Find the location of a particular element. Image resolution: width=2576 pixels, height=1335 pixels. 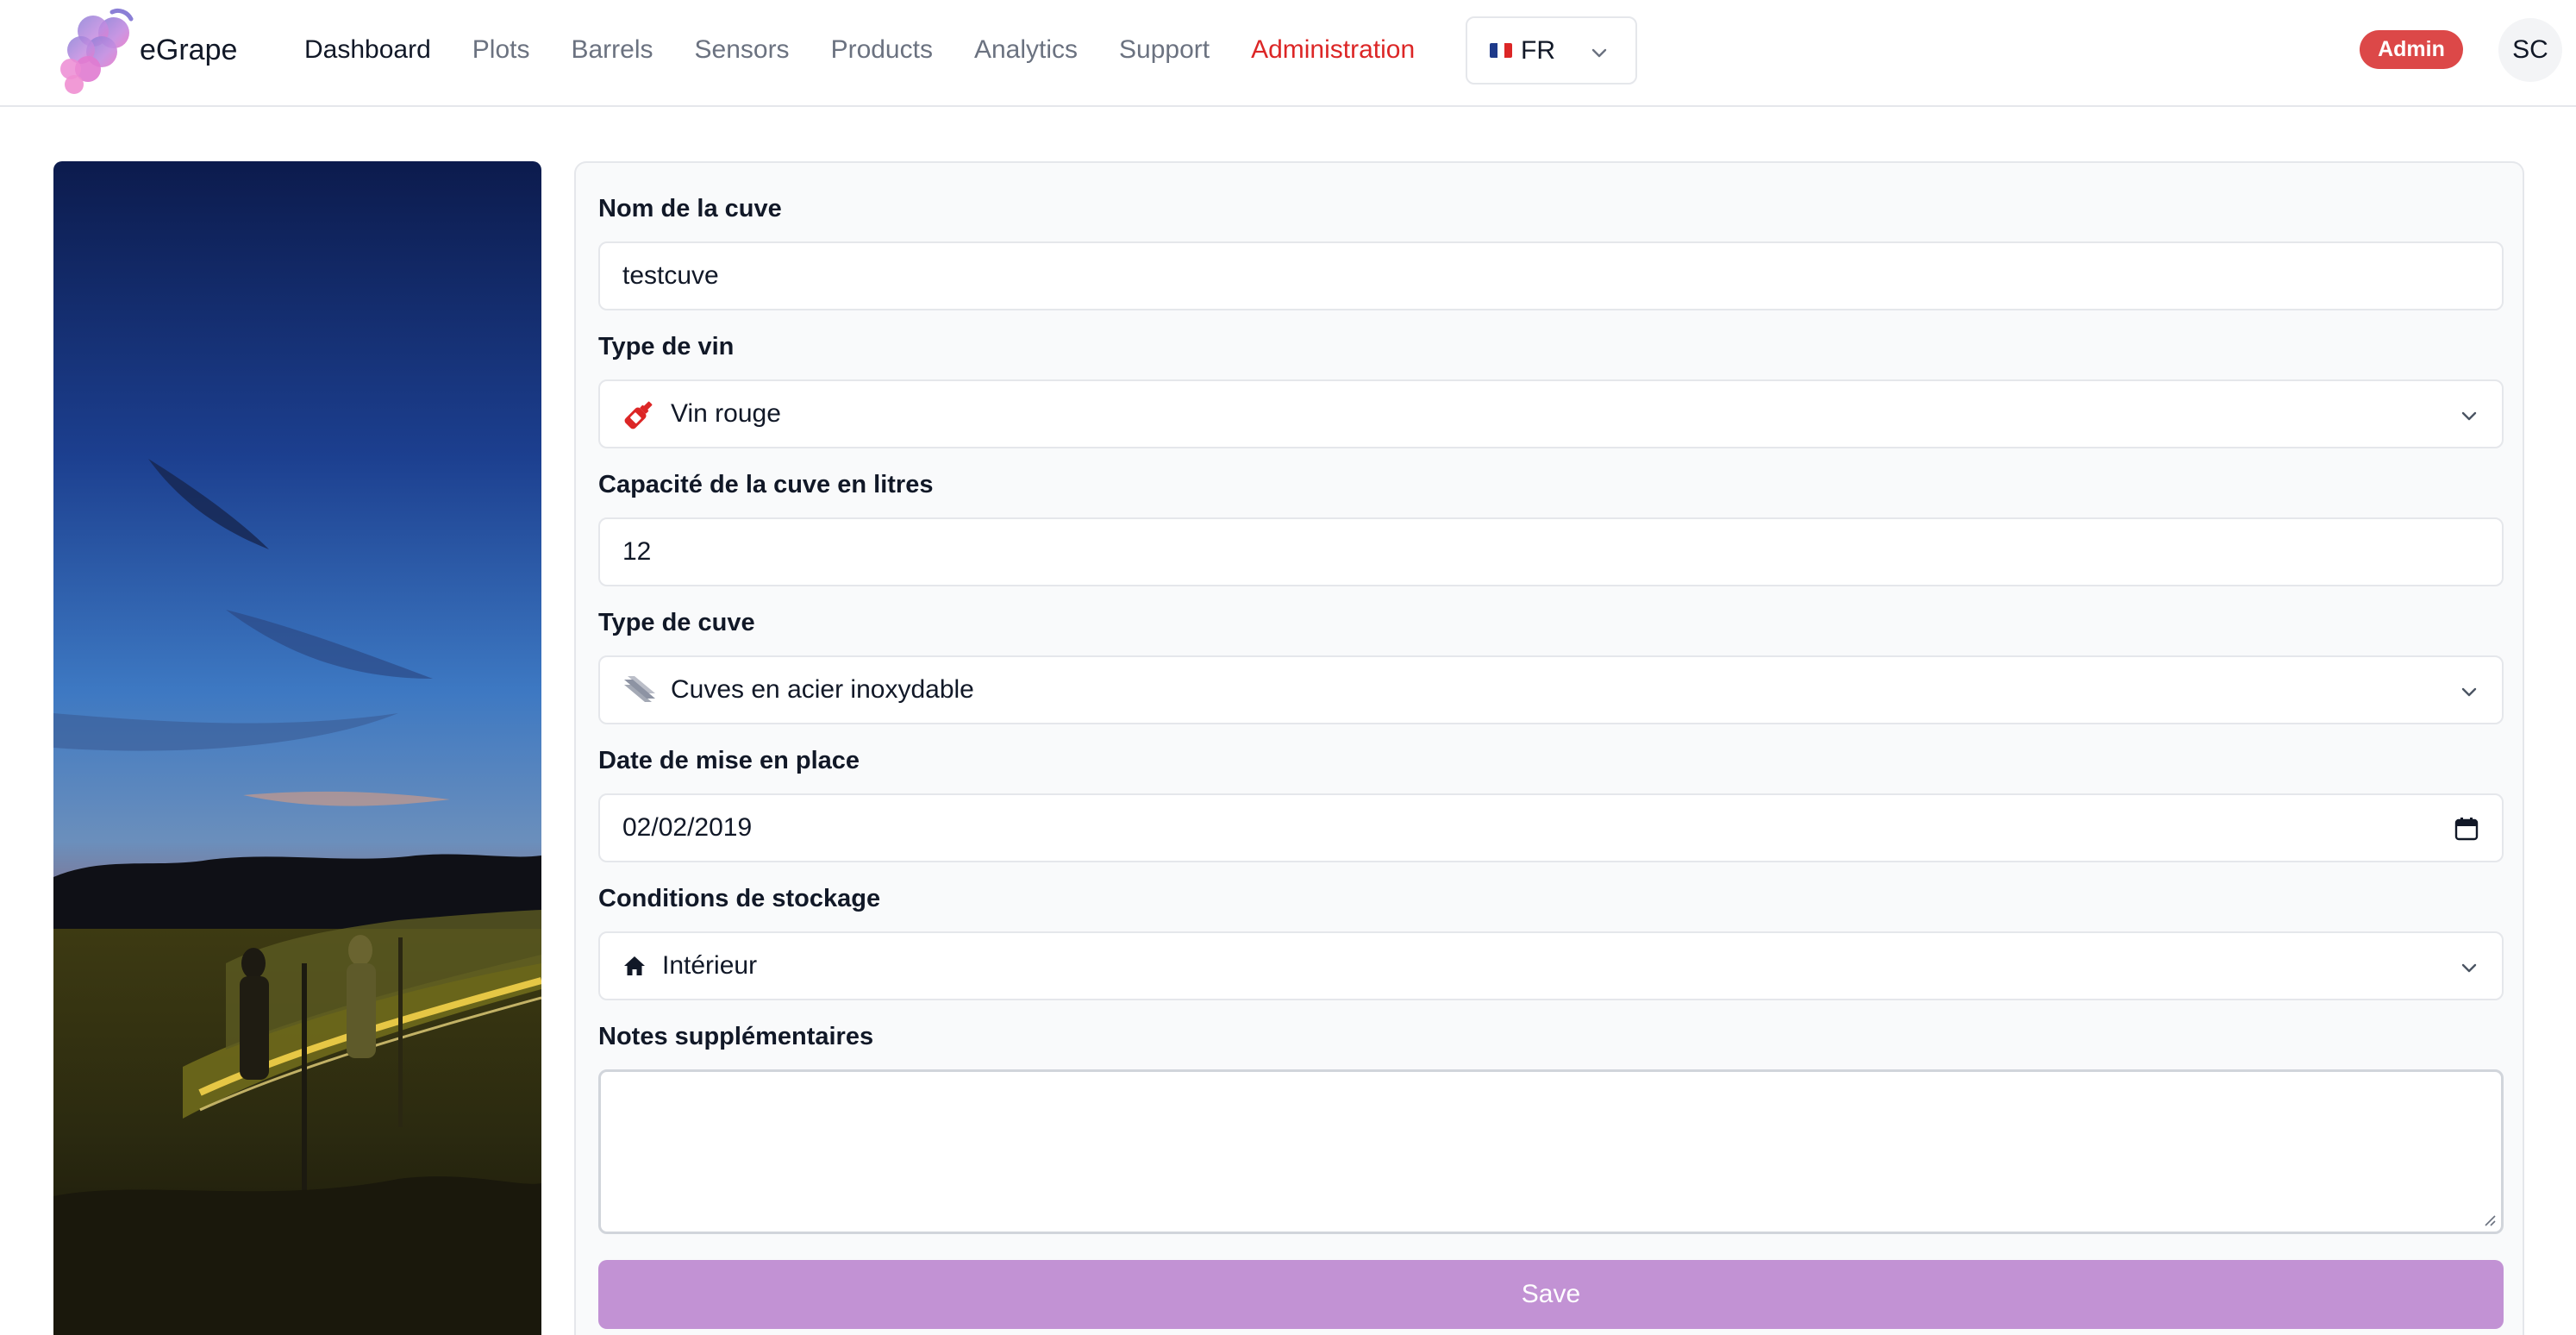

role-badge: Admin is located at coordinates (2411, 49).